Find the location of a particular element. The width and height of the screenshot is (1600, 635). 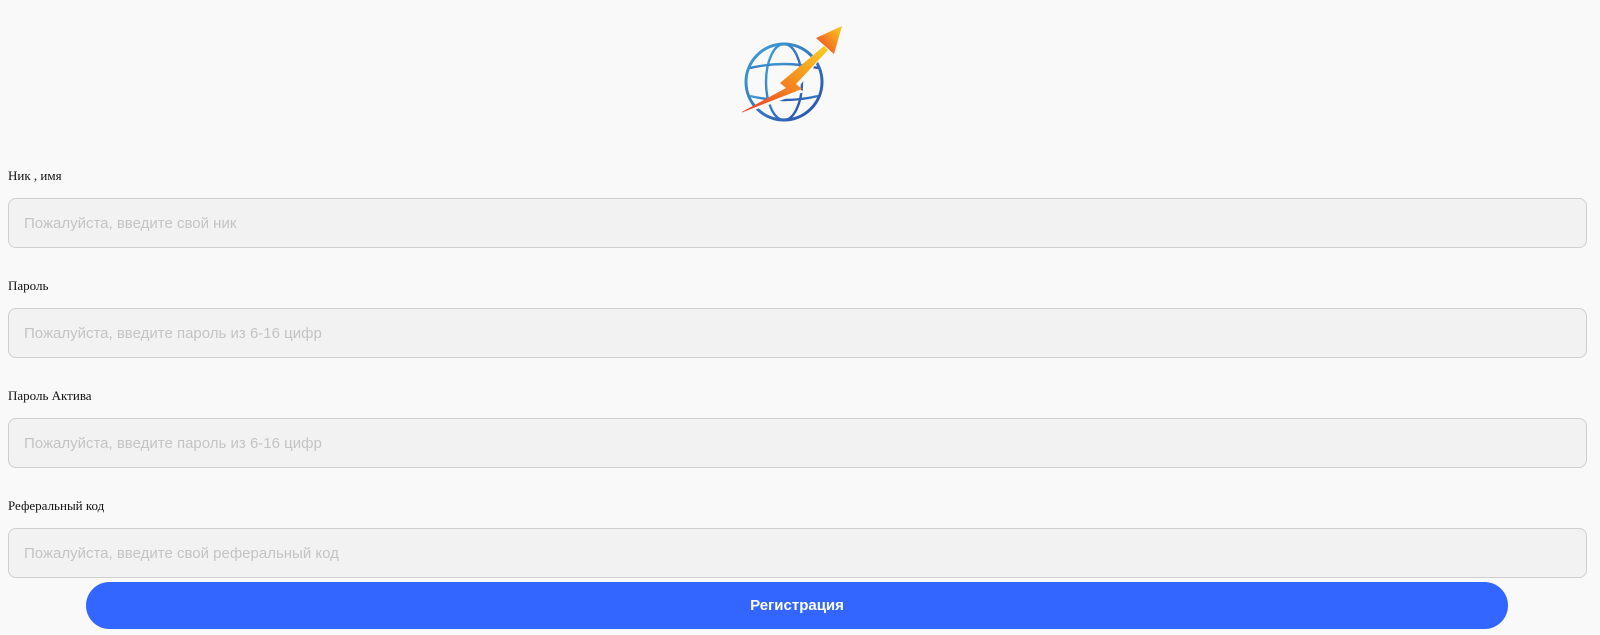

referral-code-input is located at coordinates (797, 553).